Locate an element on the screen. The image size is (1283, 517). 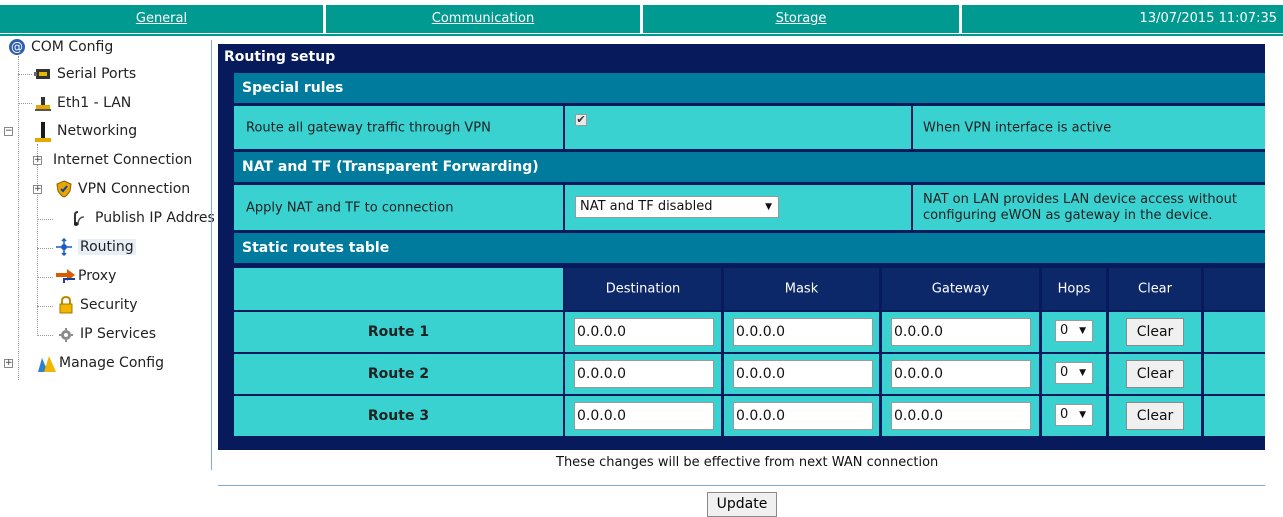
tree-item-proxy: Proxy is located at coordinates (85, 276).